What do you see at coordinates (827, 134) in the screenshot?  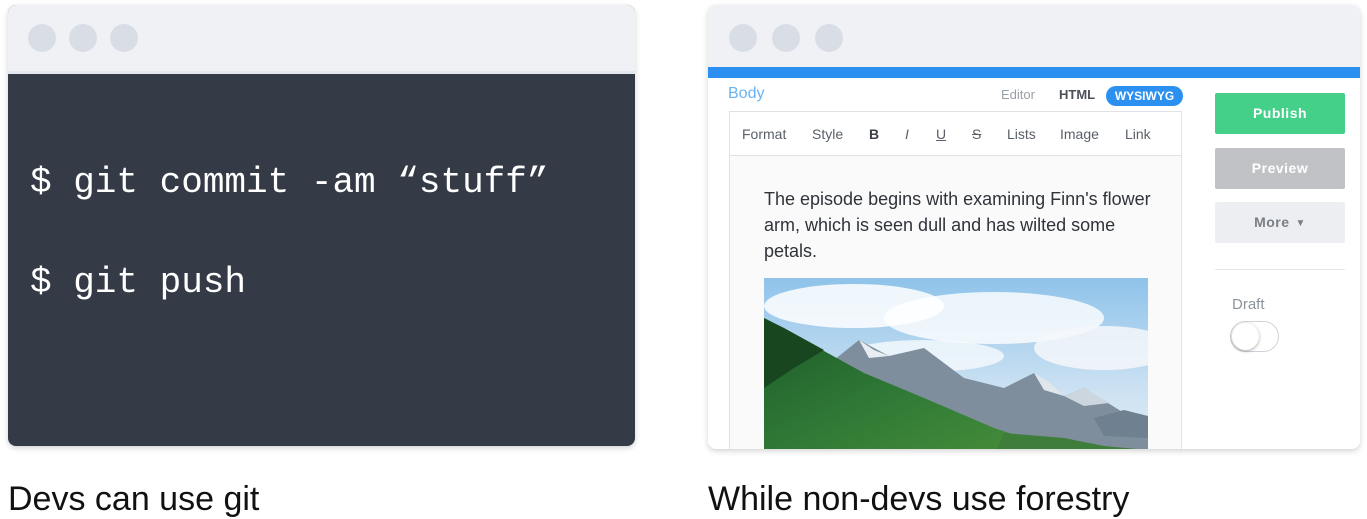 I see `toolbar-style: Style` at bounding box center [827, 134].